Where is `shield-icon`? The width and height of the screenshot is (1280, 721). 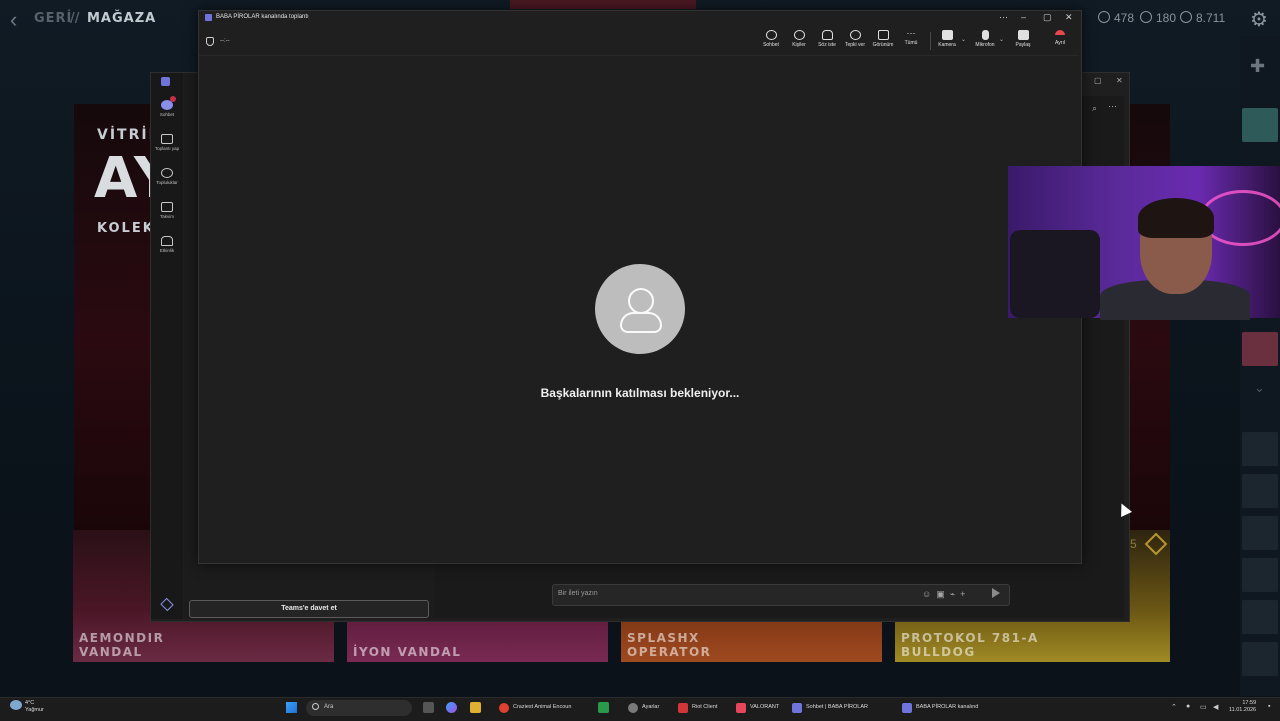 shield-icon is located at coordinates (210, 41).